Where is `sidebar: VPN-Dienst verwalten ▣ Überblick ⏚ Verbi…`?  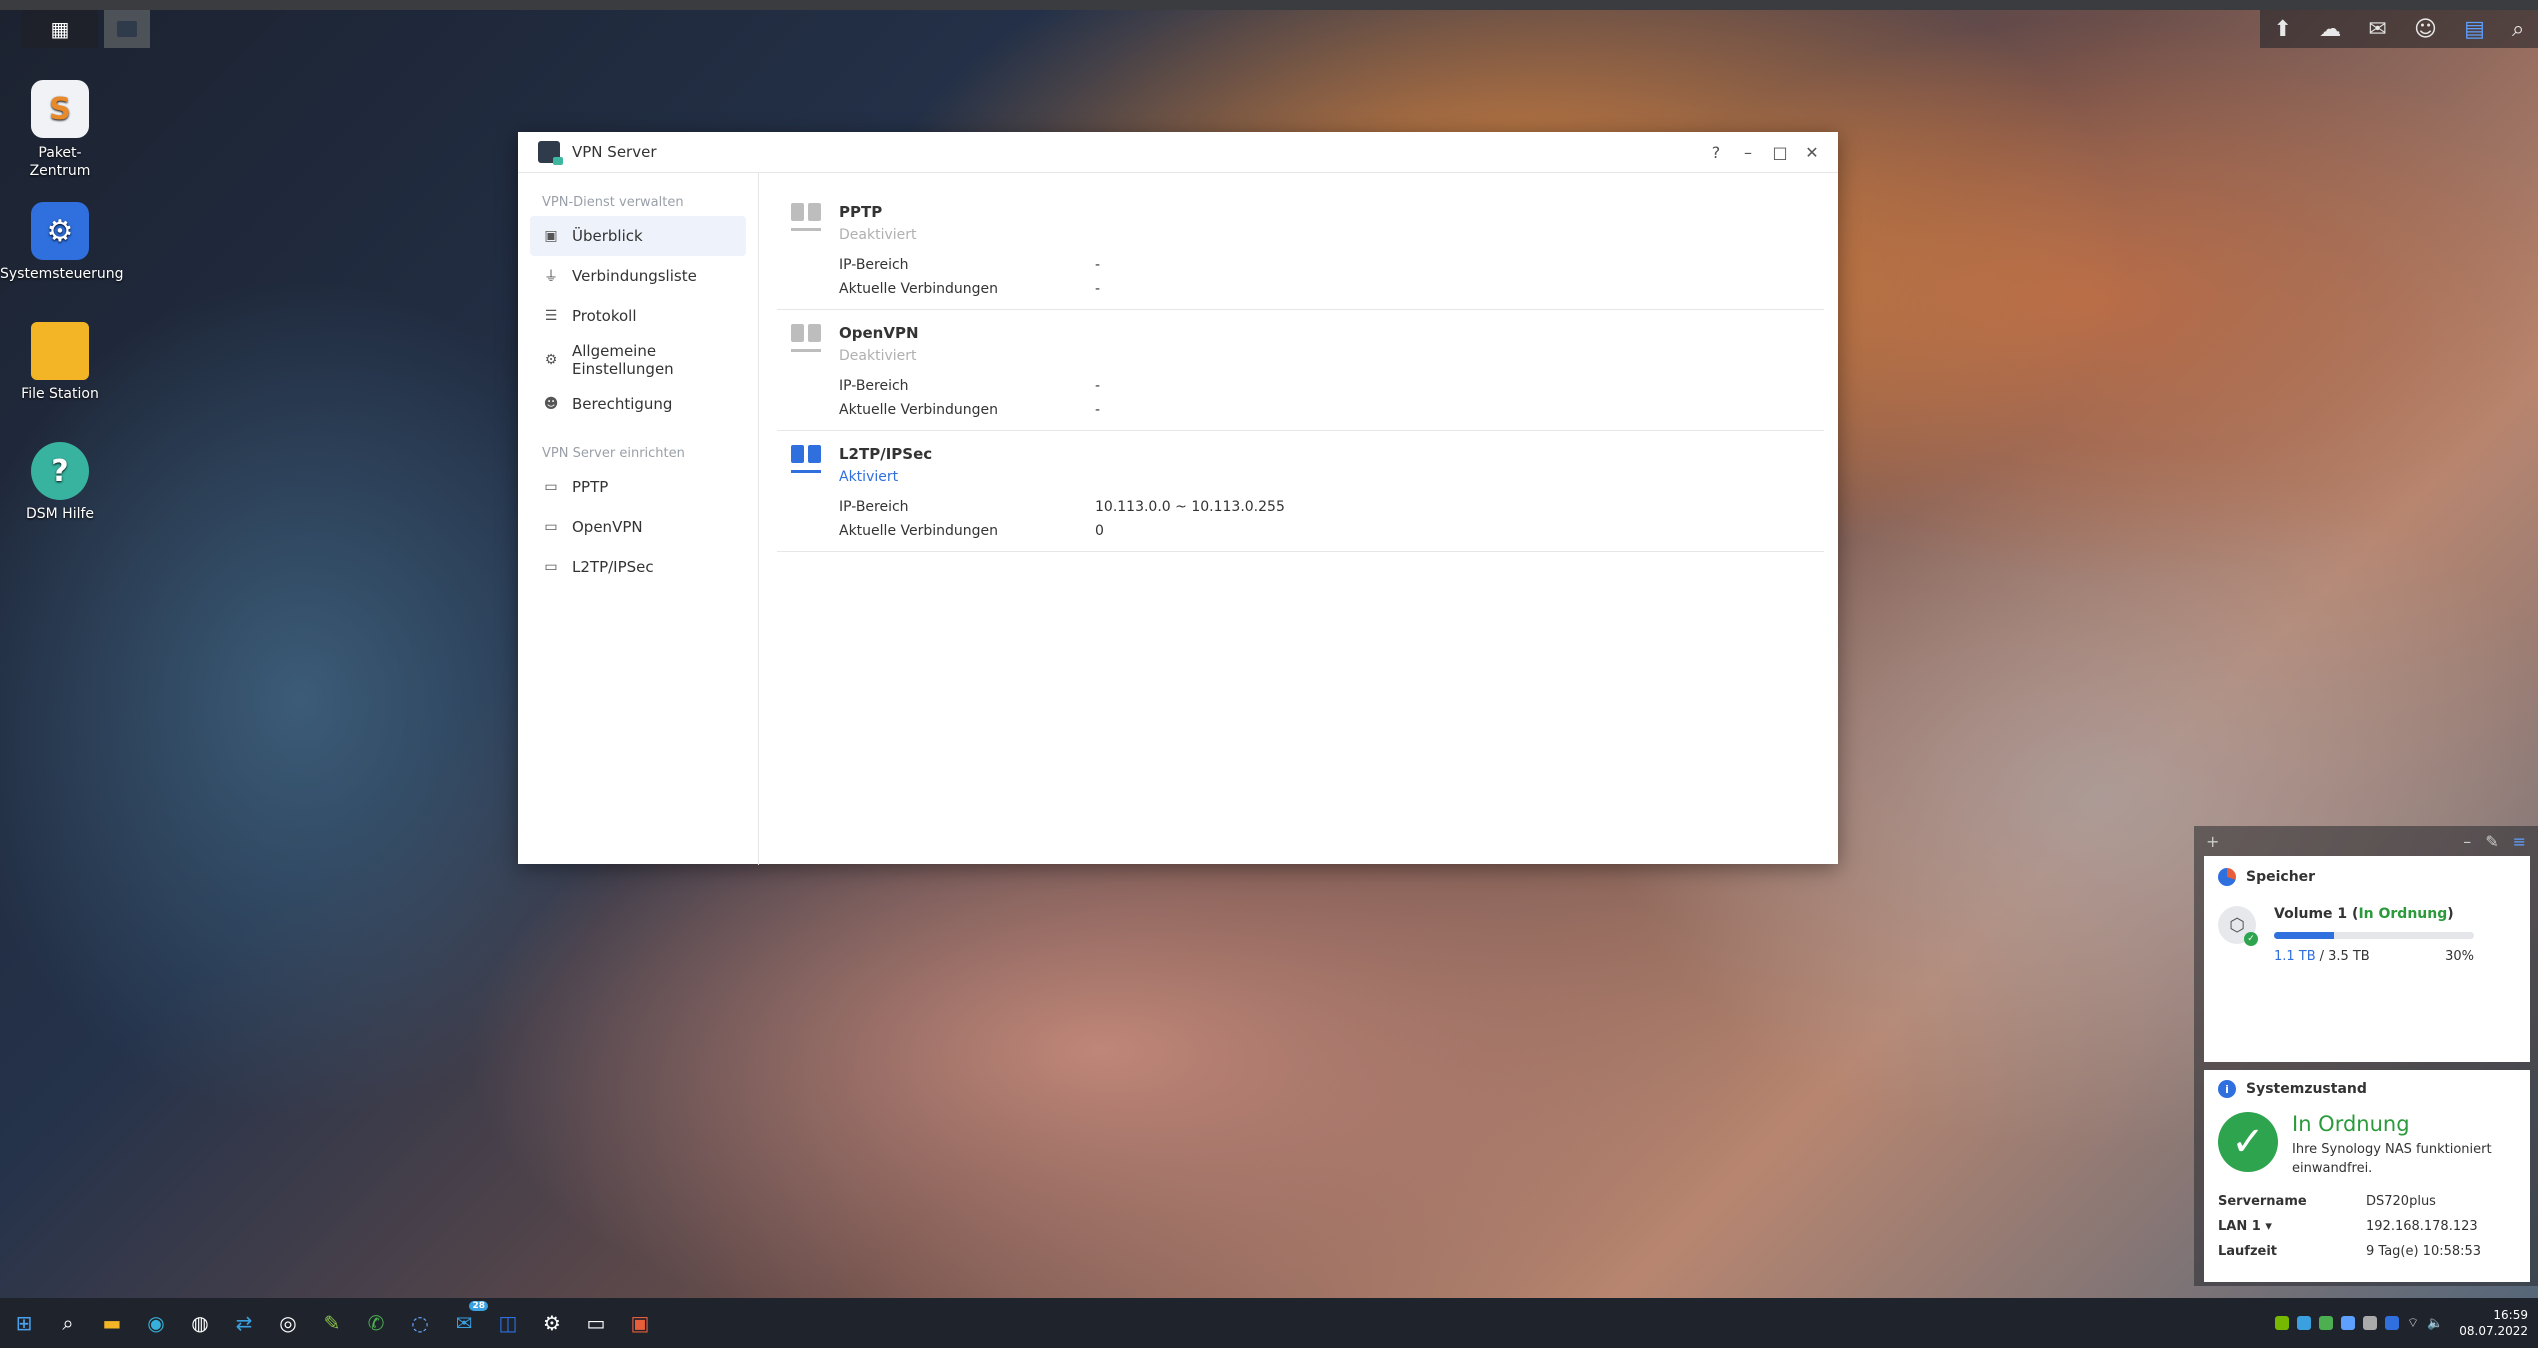 sidebar: VPN-Dienst verwalten ▣ Überblick ⏚ Verbi… is located at coordinates (638, 519).